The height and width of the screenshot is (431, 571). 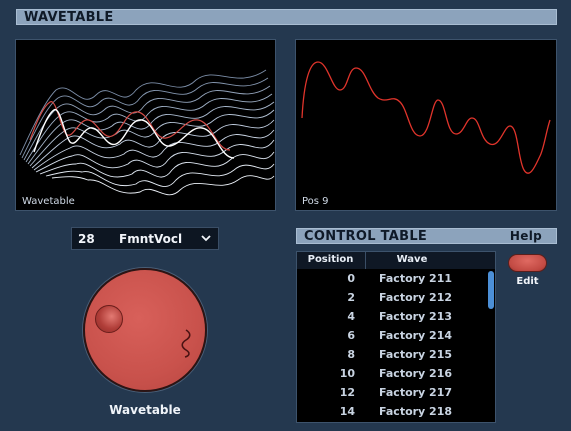 I want to click on chevron-down-icon, so click(x=206, y=239).